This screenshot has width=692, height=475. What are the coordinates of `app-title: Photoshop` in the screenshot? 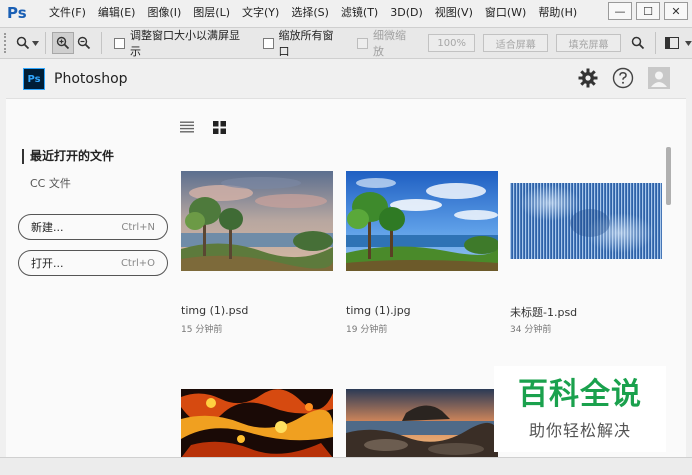 It's located at (91, 79).